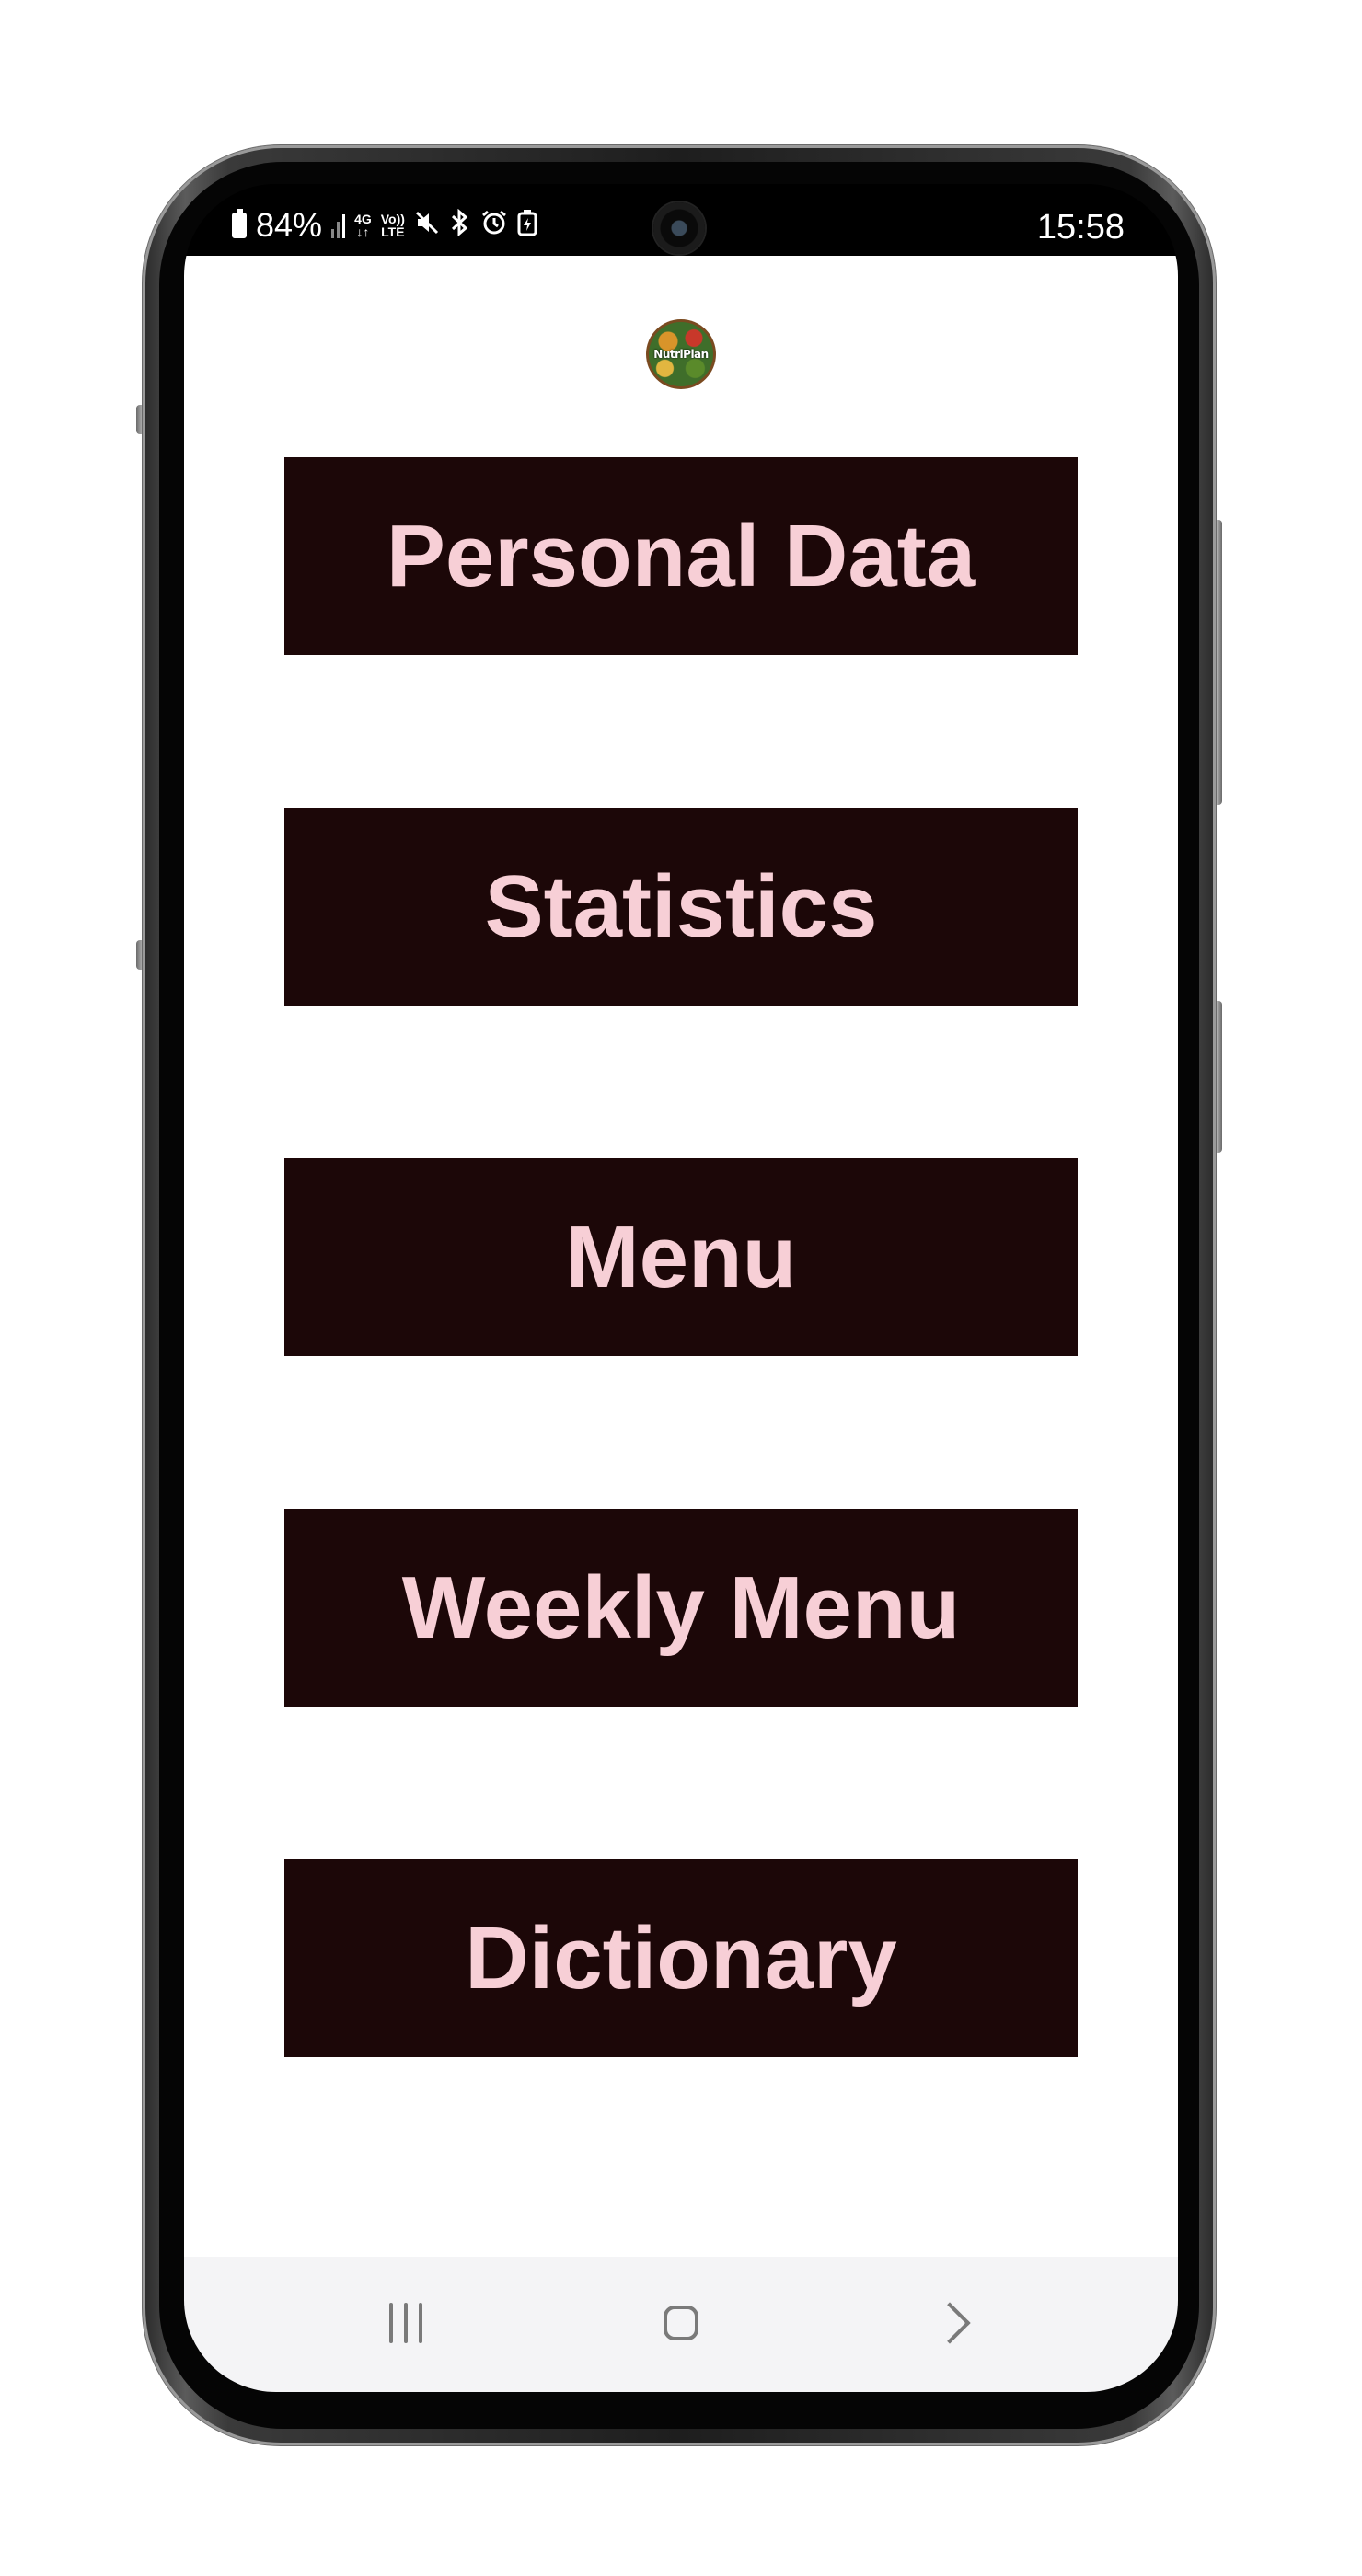  What do you see at coordinates (406, 2323) in the screenshot?
I see `recents-icon` at bounding box center [406, 2323].